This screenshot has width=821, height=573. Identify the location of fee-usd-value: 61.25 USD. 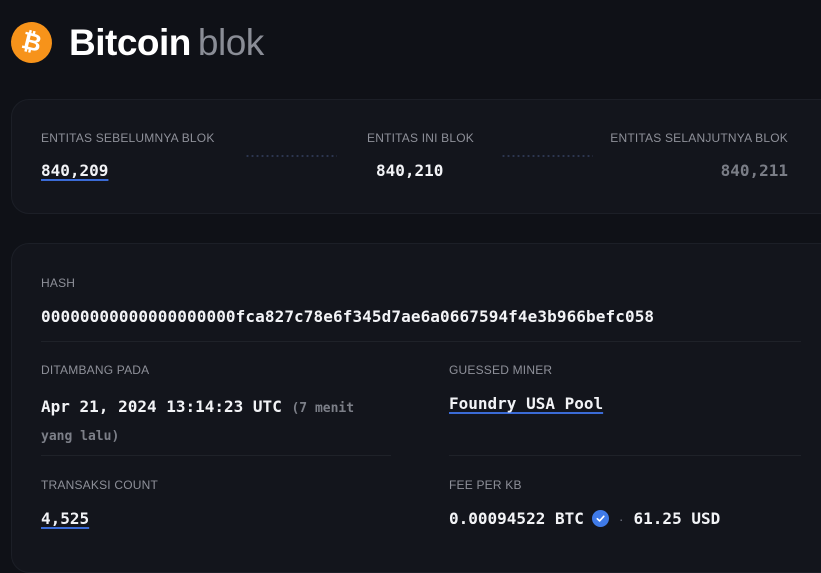
(677, 518).